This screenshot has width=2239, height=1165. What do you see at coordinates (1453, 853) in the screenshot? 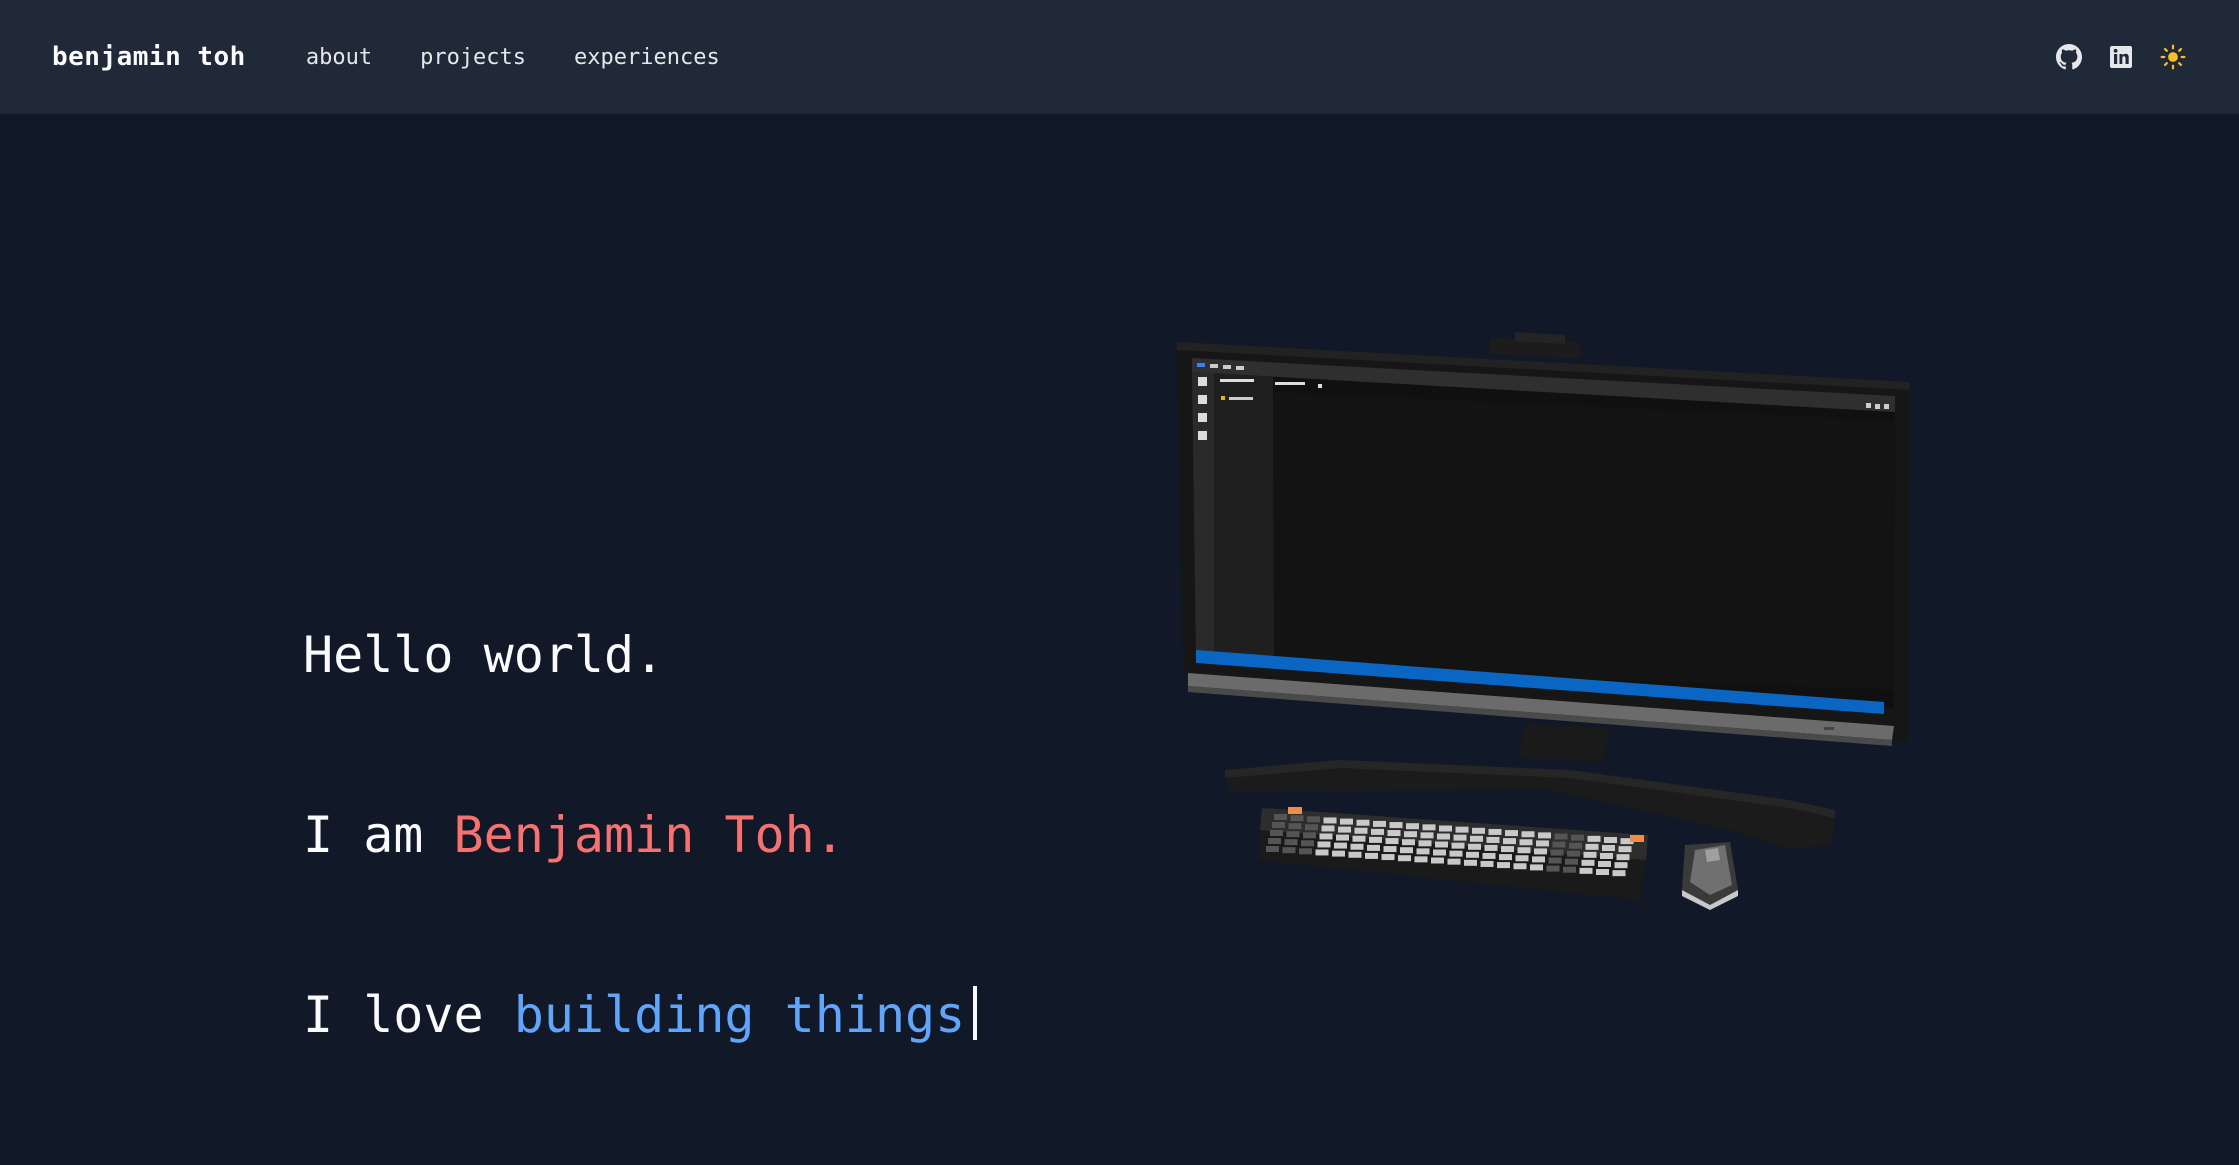
I see `keyboard` at bounding box center [1453, 853].